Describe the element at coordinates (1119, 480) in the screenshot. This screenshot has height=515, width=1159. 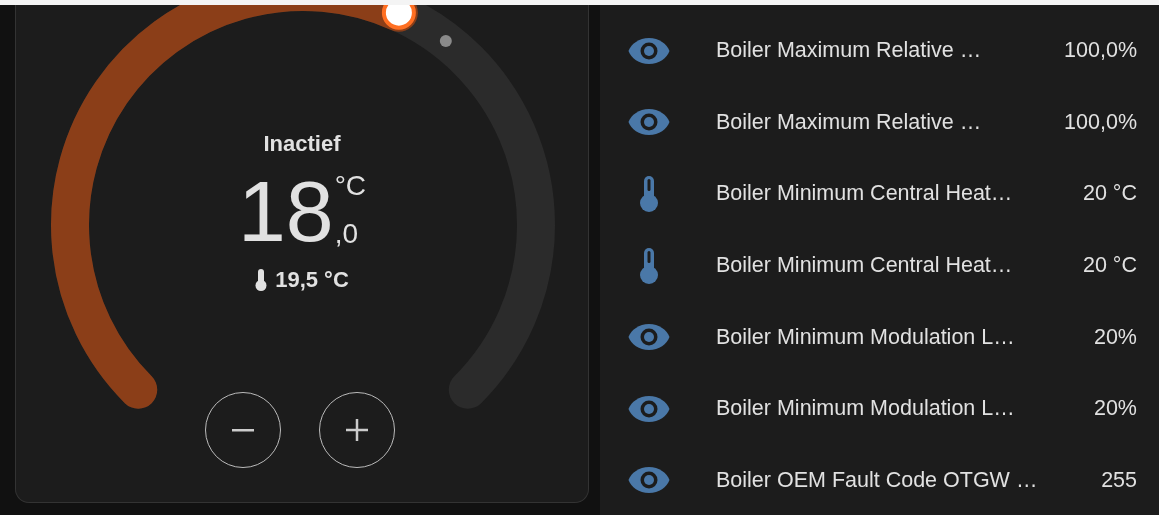
I see `entity-value: 255` at that location.